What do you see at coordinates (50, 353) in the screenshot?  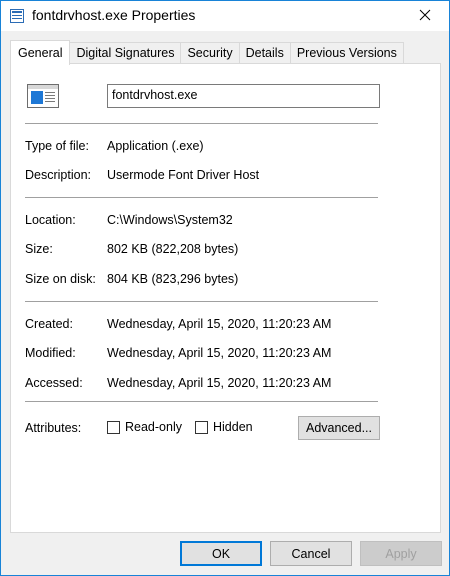 I see `modified-label: Modified:` at bounding box center [50, 353].